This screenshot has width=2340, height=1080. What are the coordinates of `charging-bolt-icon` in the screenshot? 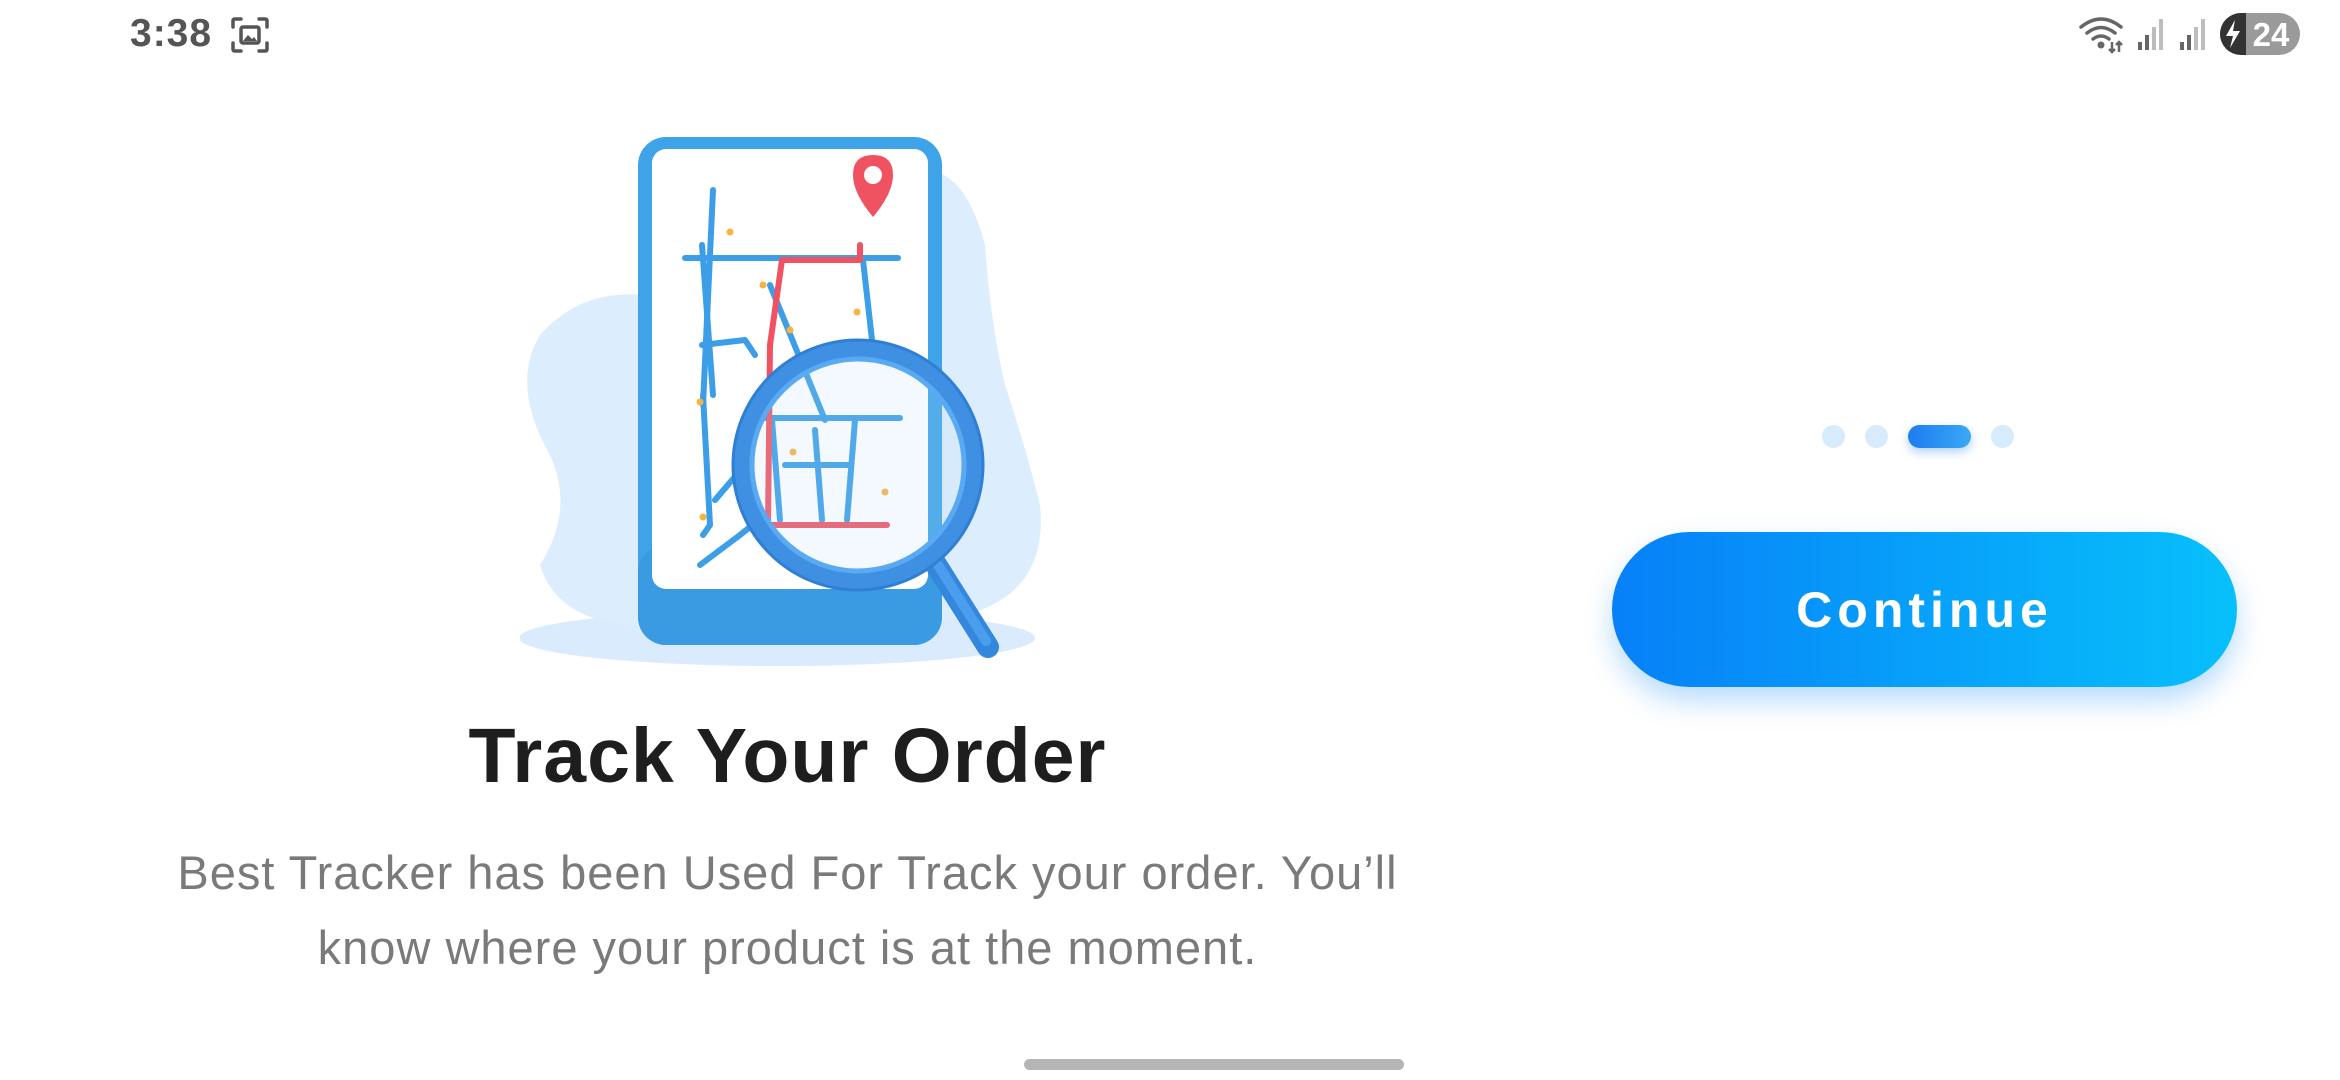 It's located at (2233, 34).